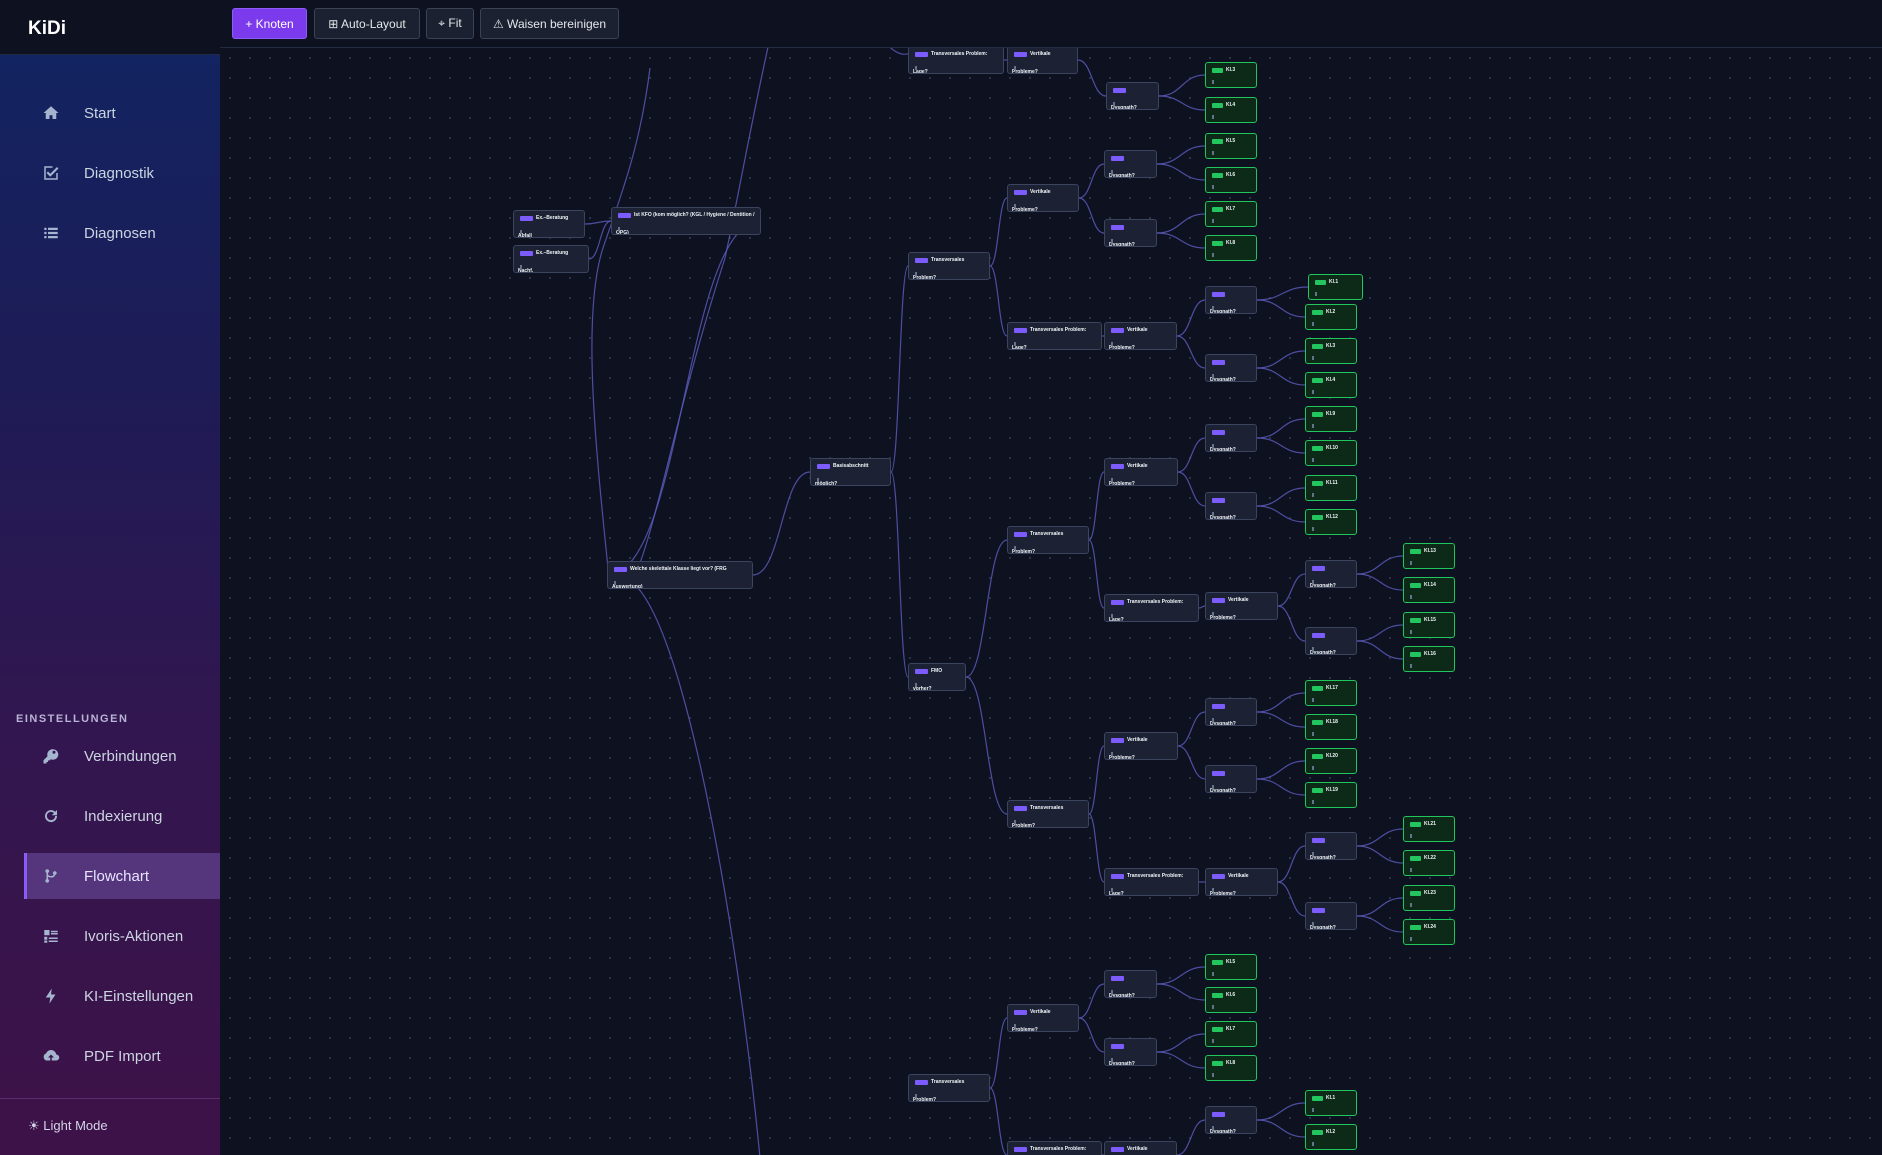 The image size is (1882, 1155). What do you see at coordinates (269, 23) in the screenshot?
I see `add-node-button: + Knoten` at bounding box center [269, 23].